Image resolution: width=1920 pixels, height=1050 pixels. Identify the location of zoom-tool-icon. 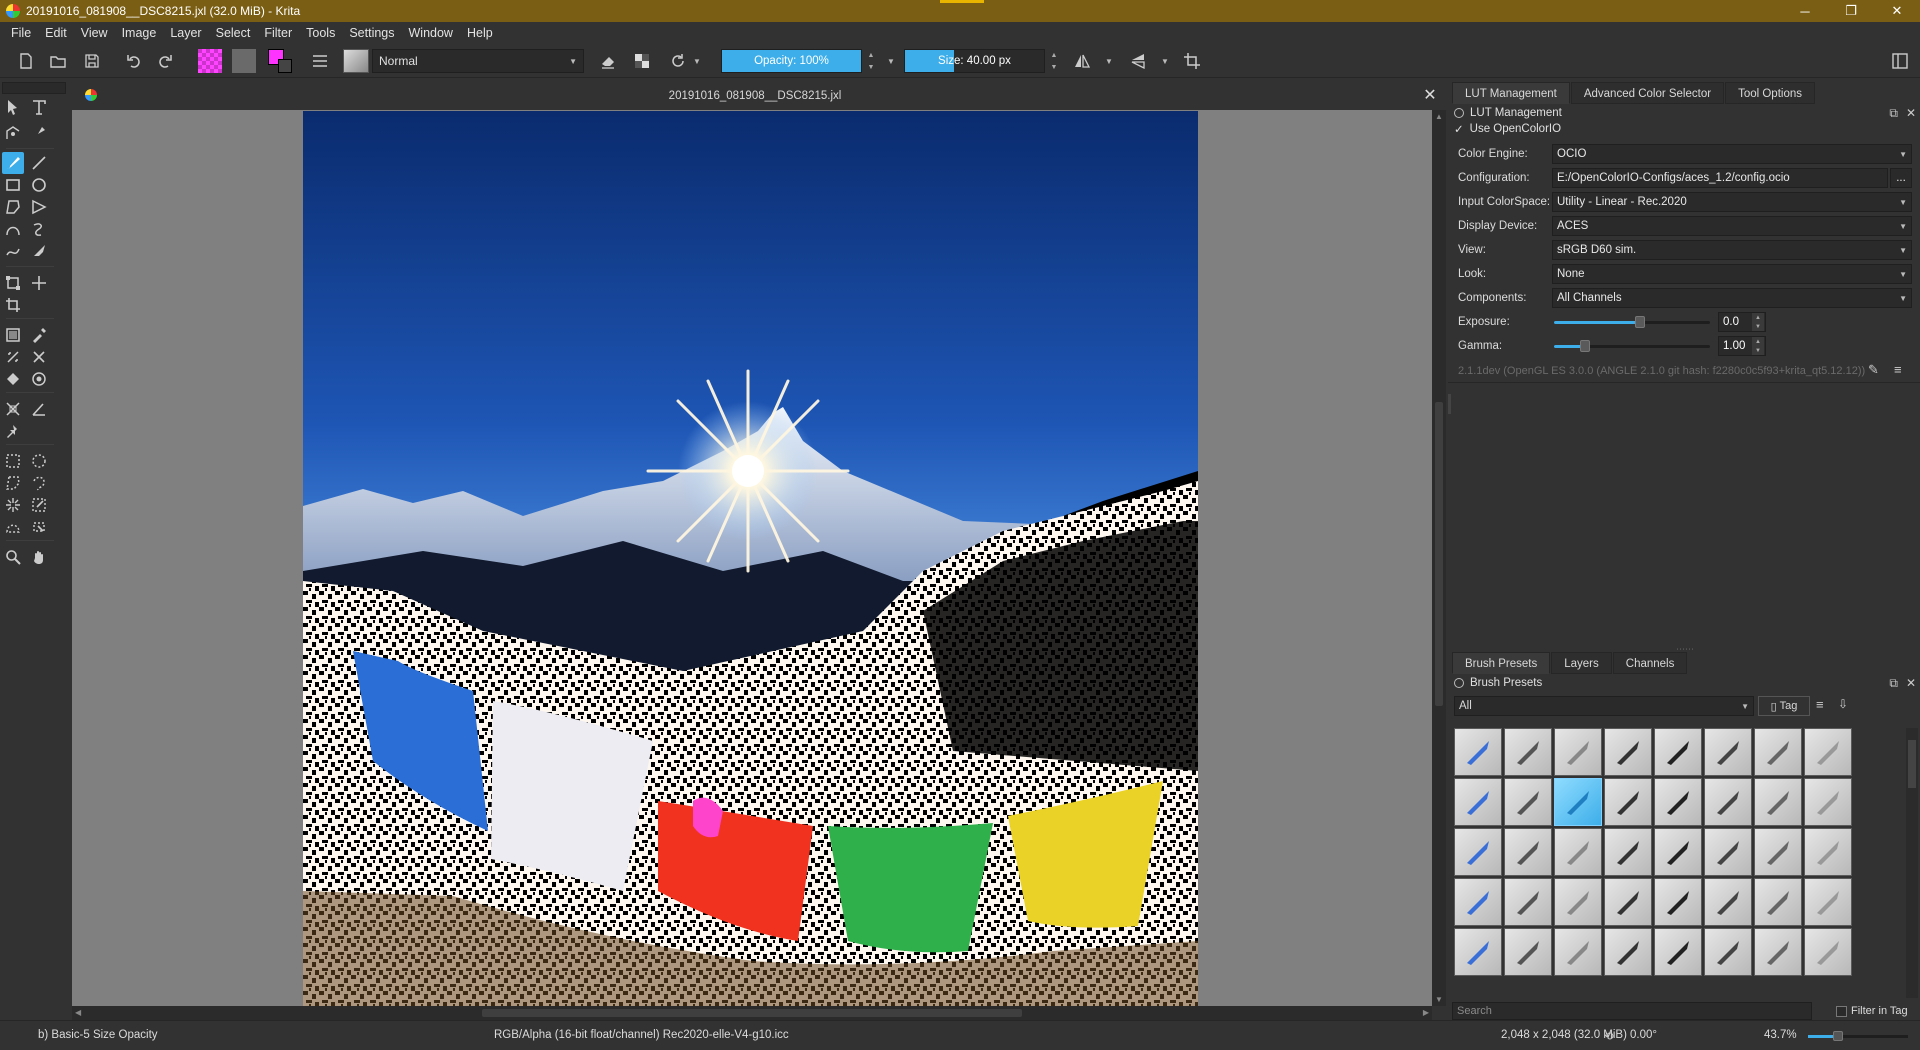
(13, 557).